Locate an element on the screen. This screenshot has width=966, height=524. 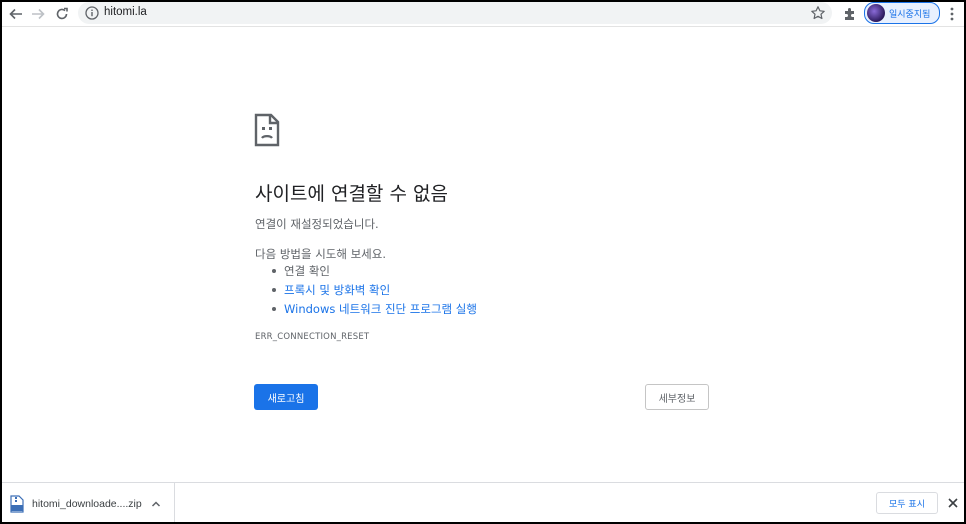
suggestion-check-proxy-firewall-link: 프록시 및 방화벽 확인 is located at coordinates (366, 291).